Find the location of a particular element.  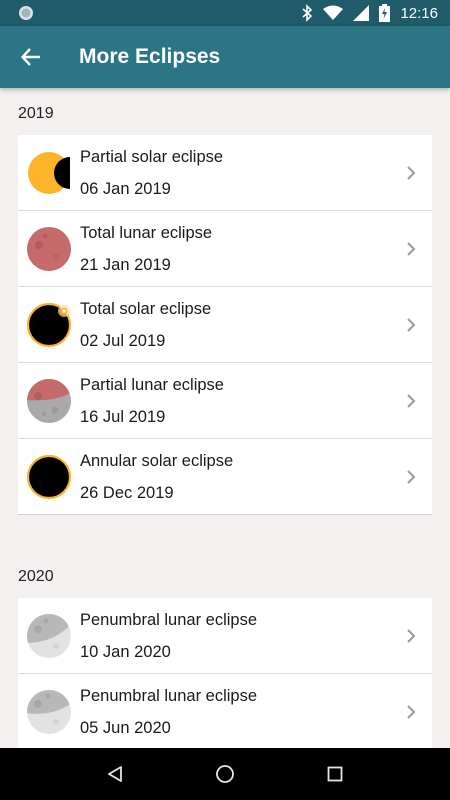

nav-back-button is located at coordinates (115, 774).